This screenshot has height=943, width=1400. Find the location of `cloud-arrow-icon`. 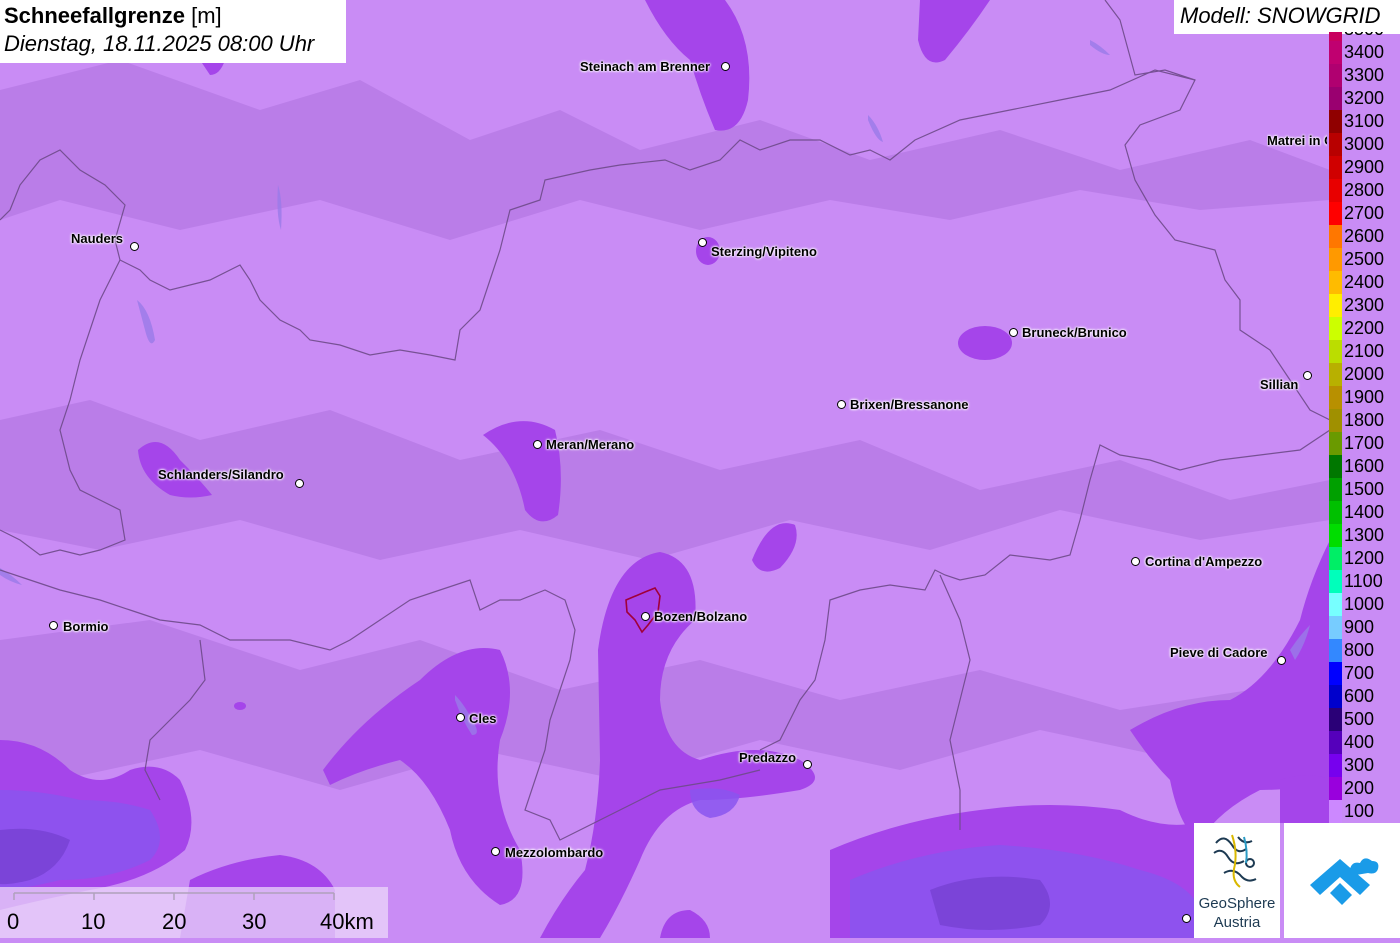

cloud-arrow-icon is located at coordinates (1344, 881).